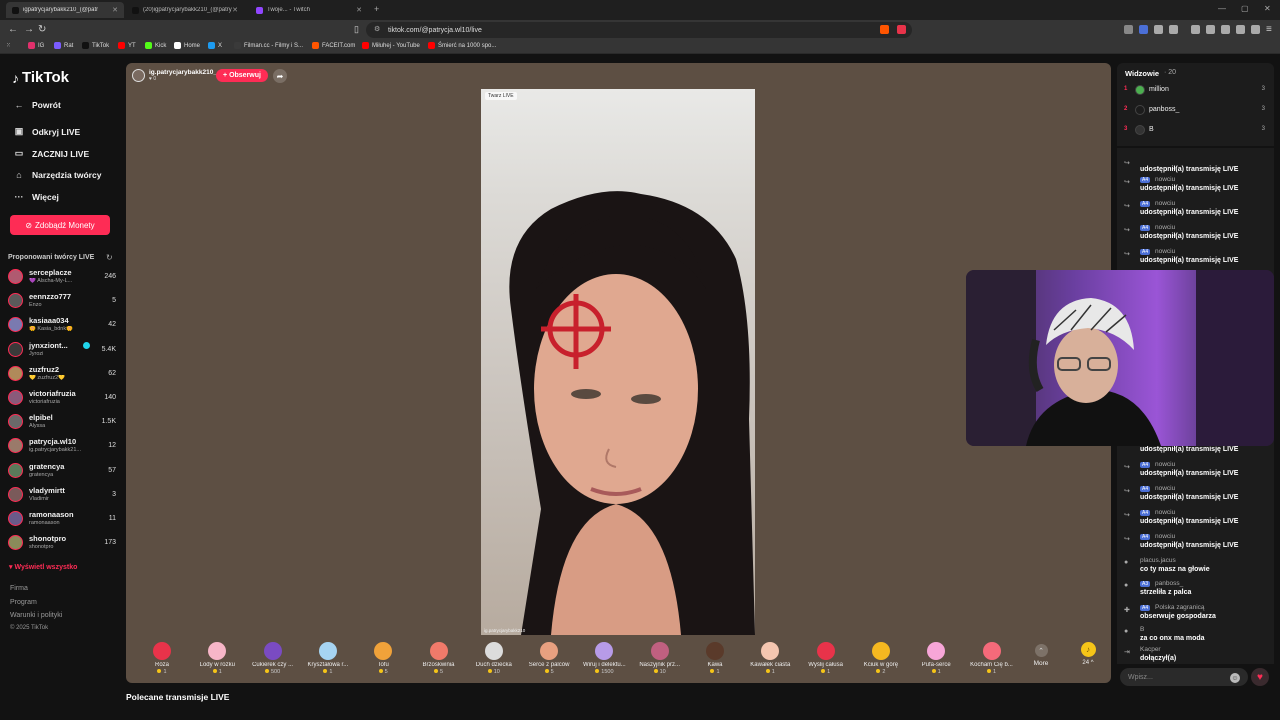 Image resolution: width=1280 pixels, height=720 pixels. What do you see at coordinates (62, 325) in the screenshot?
I see `suggested-creator: kasiaaa034 🌼 Kasia_bdnk🌼 42` at bounding box center [62, 325].